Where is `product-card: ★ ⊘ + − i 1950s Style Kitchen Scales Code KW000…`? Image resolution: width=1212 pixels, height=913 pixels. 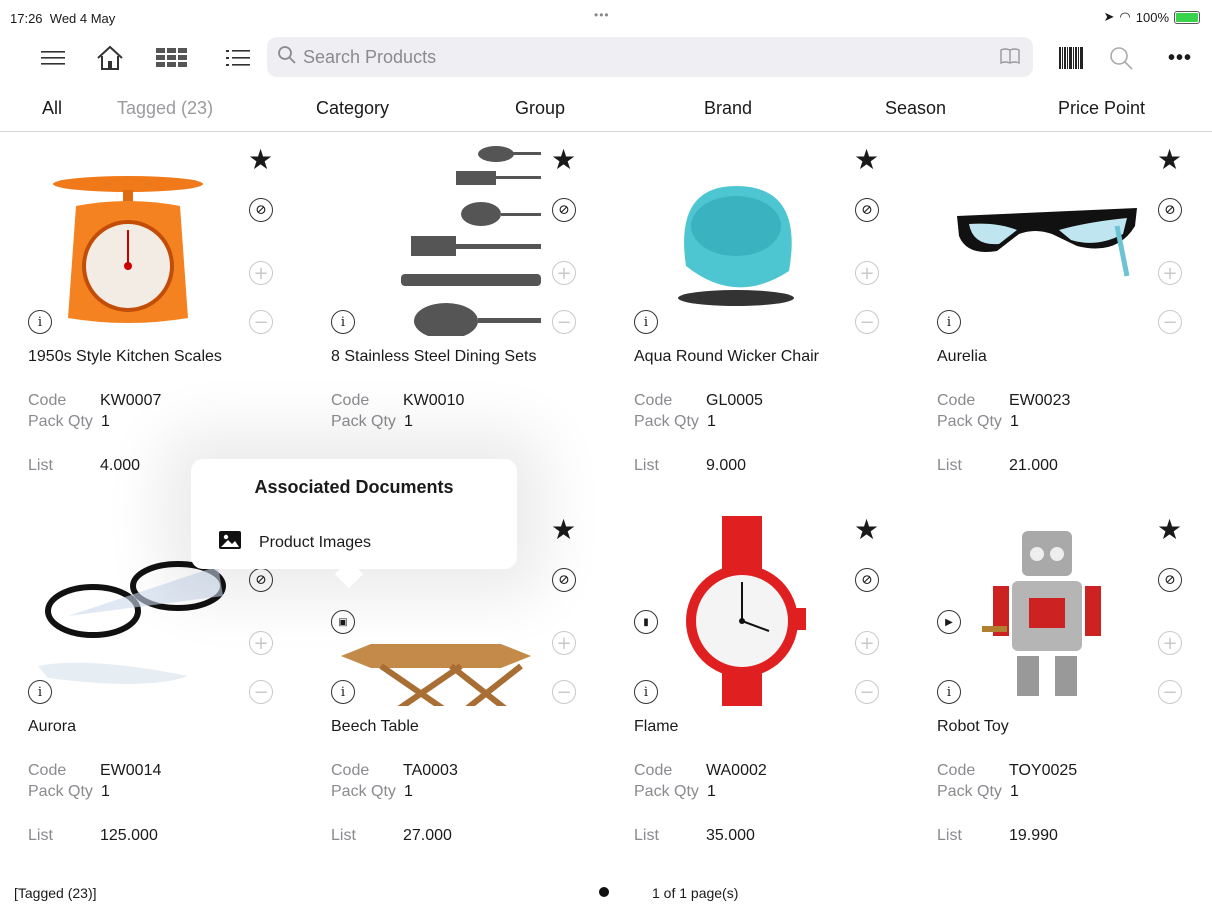 product-card: ★ ⊘ + − i 1950s Style Kitchen Scales Code KW000… is located at coordinates (151, 325).